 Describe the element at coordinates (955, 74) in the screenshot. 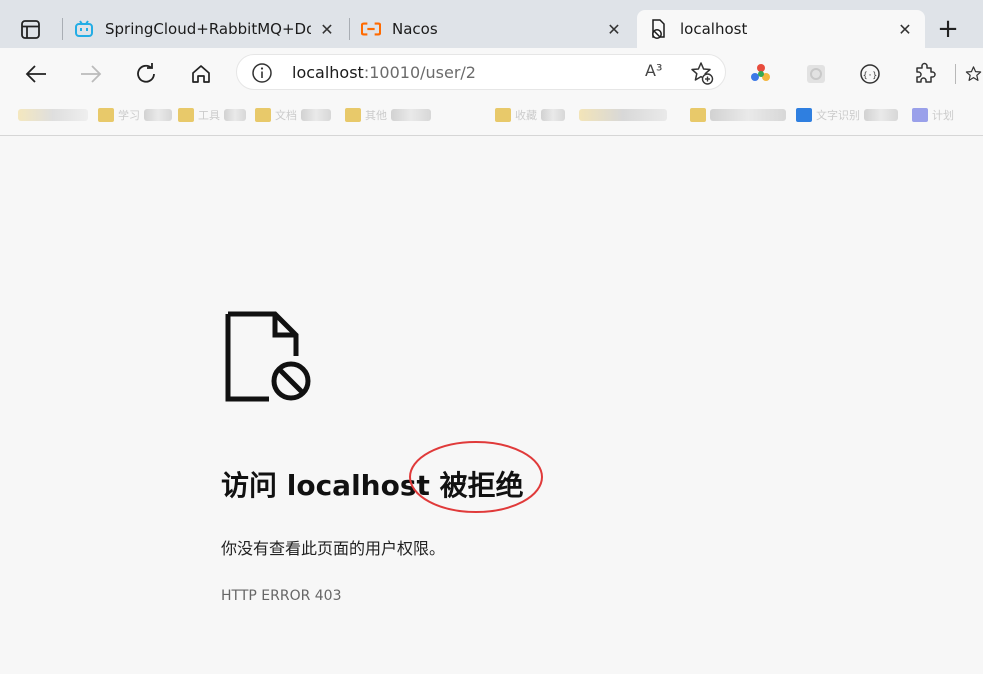

I see `toolbar-separator` at that location.